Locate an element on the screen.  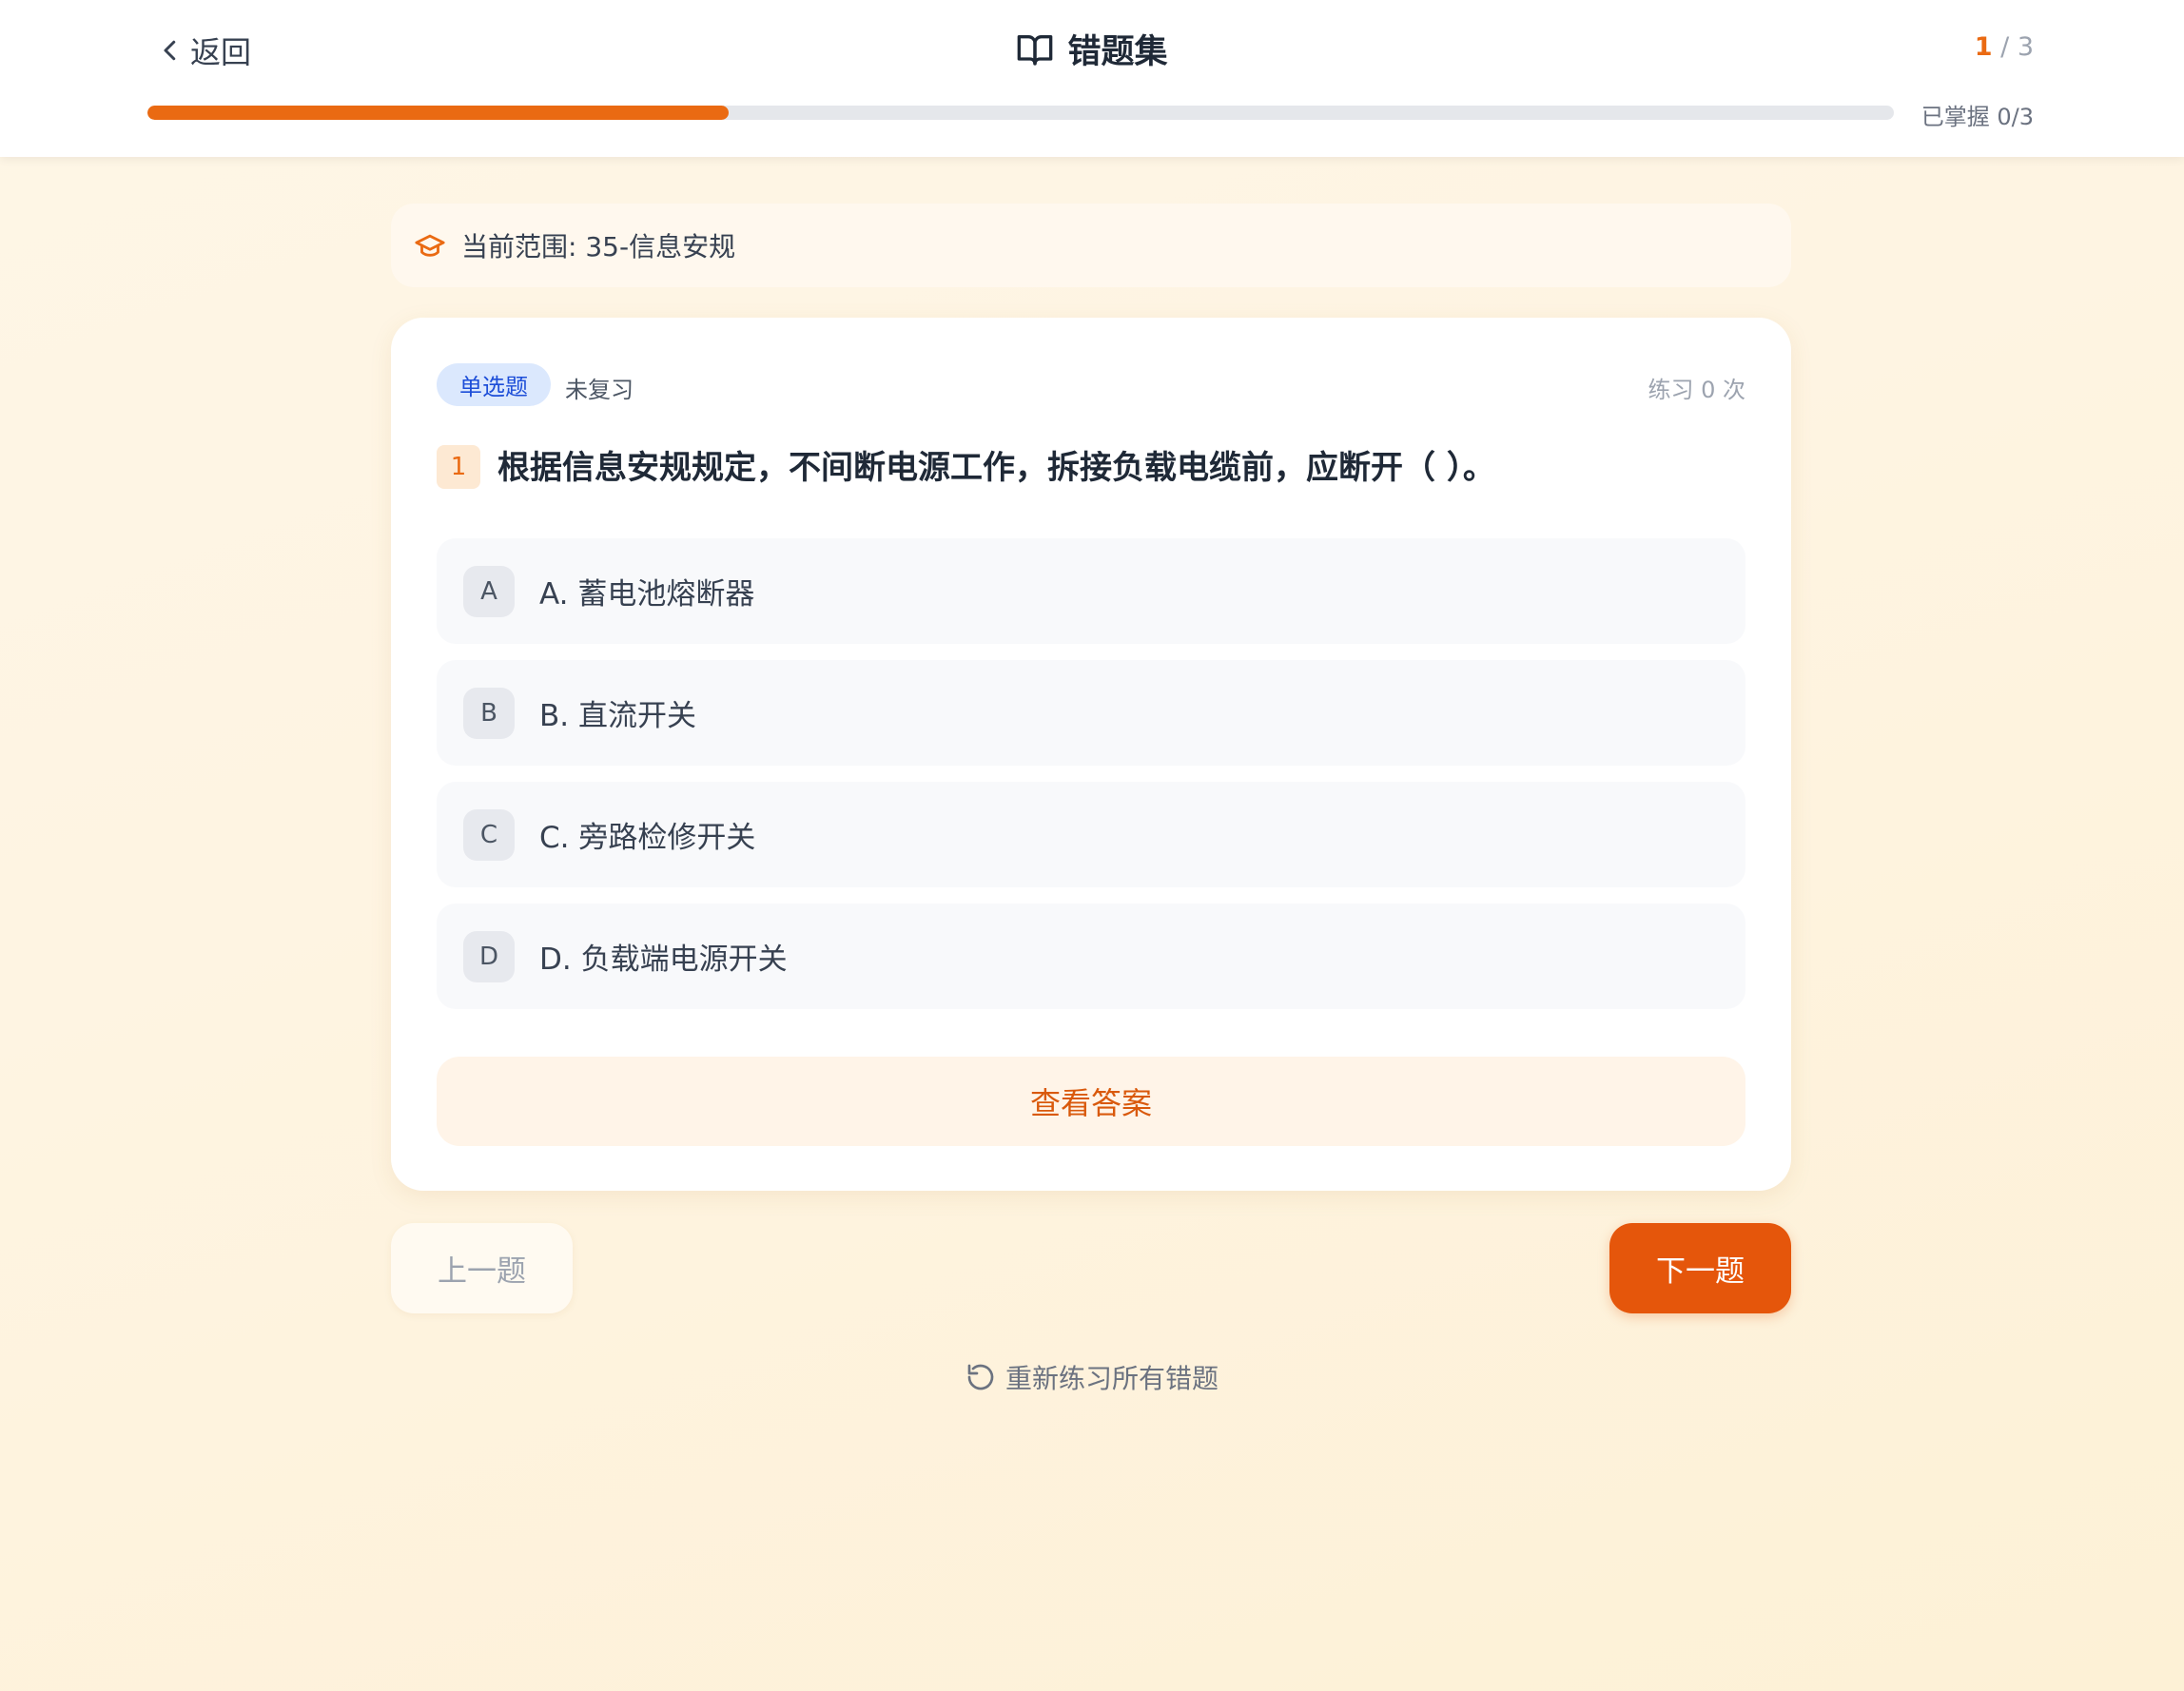
rotate-ccw-icon is located at coordinates (980, 1377).